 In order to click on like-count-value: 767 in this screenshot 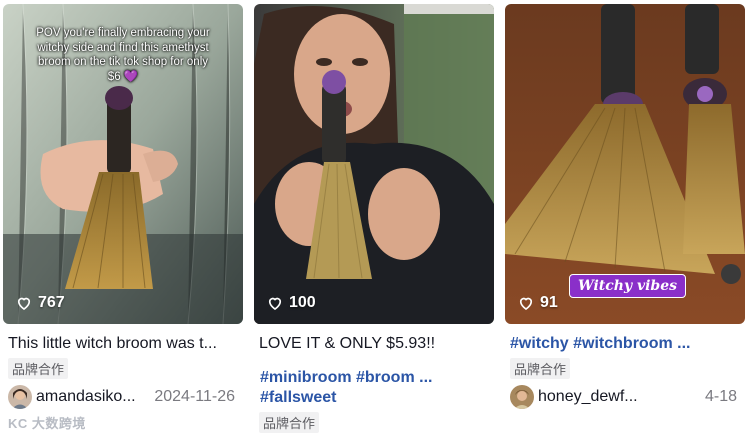, I will do `click(51, 302)`.